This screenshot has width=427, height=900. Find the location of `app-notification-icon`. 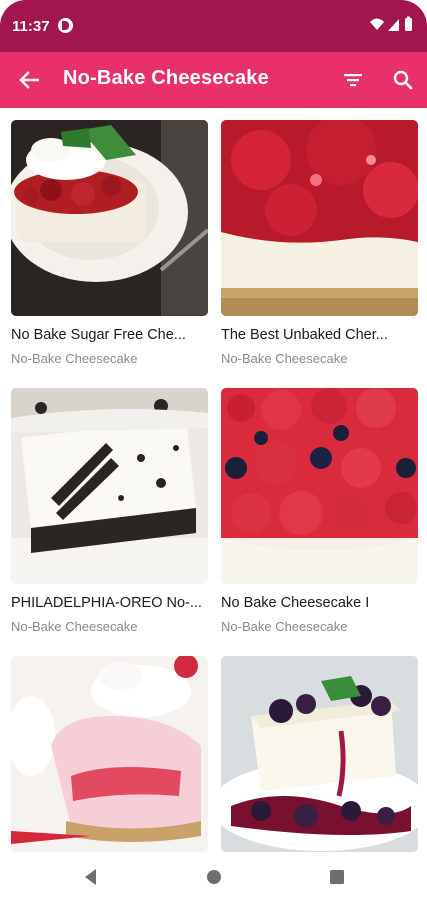

app-notification-icon is located at coordinates (65, 25).